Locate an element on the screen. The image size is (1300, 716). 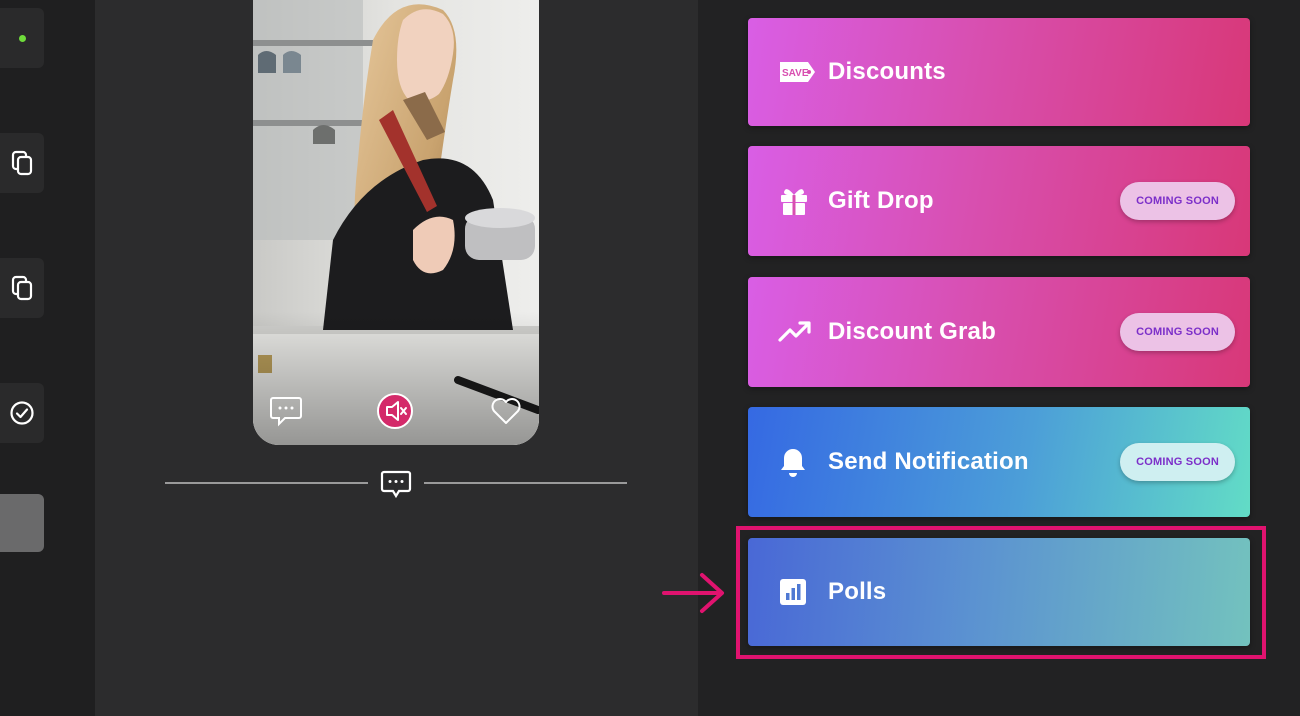
rail-placeholder-button is located at coordinates (22, 523).